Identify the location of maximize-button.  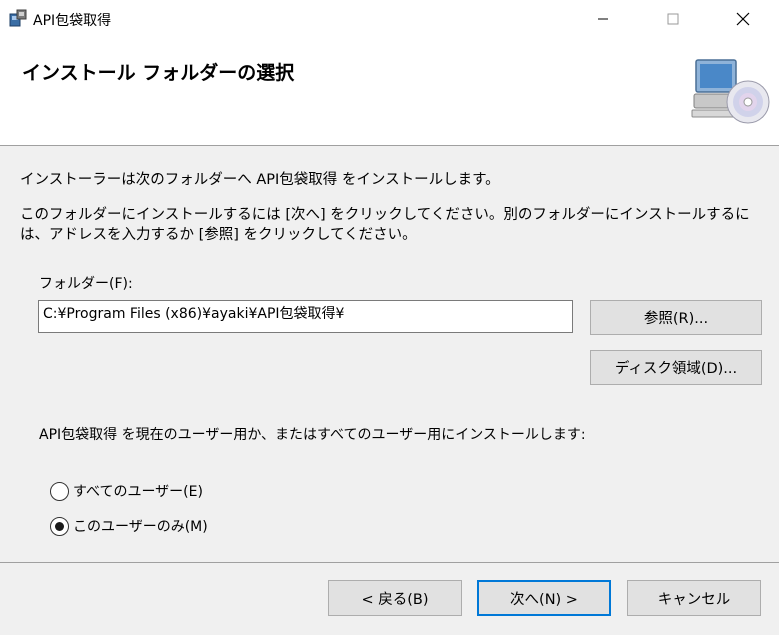
(673, 19).